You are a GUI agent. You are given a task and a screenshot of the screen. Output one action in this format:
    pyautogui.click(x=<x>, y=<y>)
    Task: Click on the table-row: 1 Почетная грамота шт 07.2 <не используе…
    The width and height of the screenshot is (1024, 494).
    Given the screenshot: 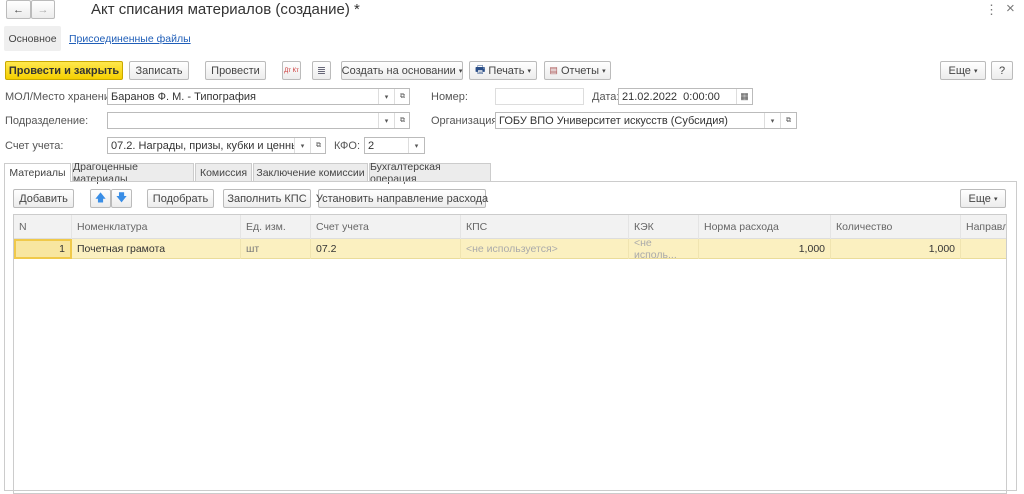 What is the action you would take?
    pyautogui.click(x=510, y=249)
    